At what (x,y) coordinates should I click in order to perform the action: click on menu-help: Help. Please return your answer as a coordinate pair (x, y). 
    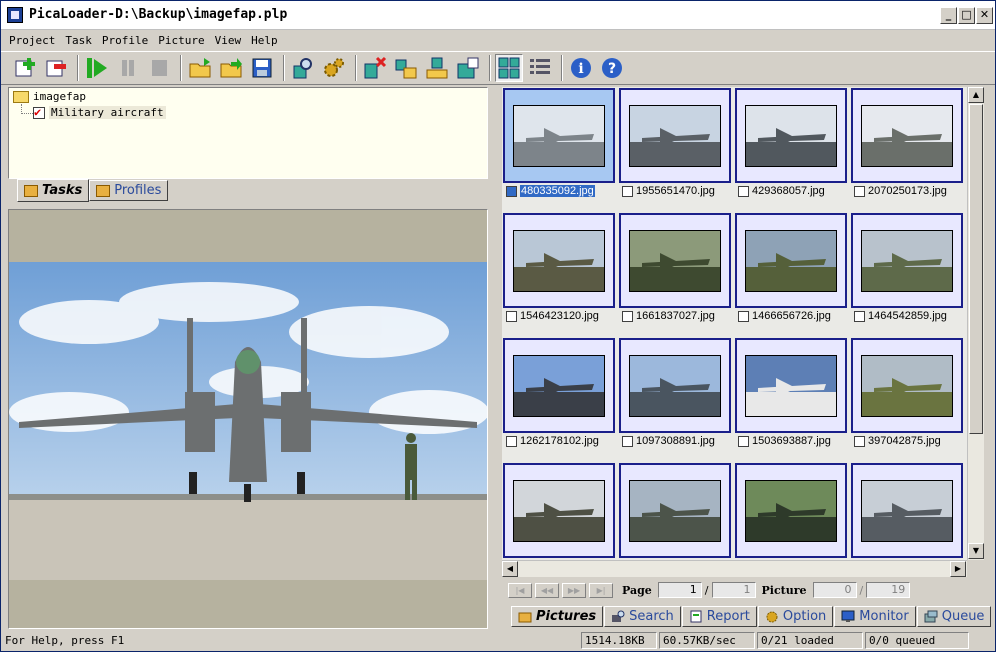
    Looking at the image, I should click on (264, 40).